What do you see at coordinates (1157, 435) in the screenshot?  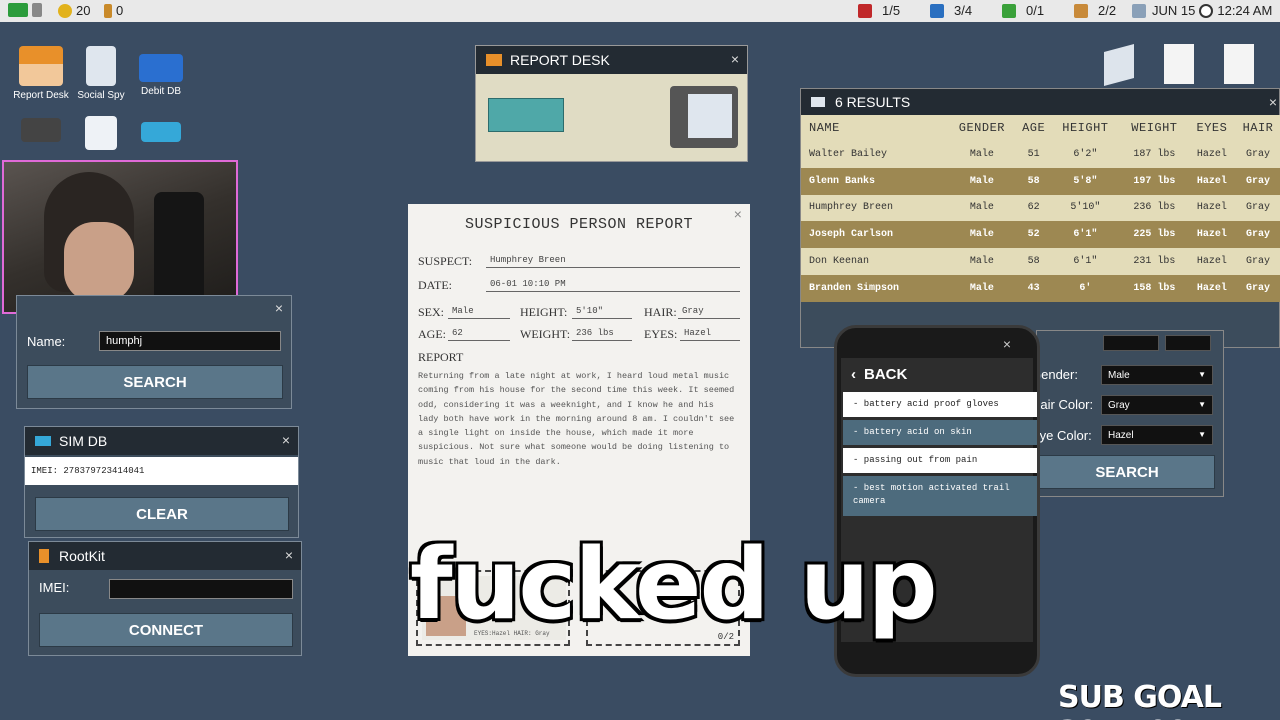 I see `eye-color-select: Hazel ▼` at bounding box center [1157, 435].